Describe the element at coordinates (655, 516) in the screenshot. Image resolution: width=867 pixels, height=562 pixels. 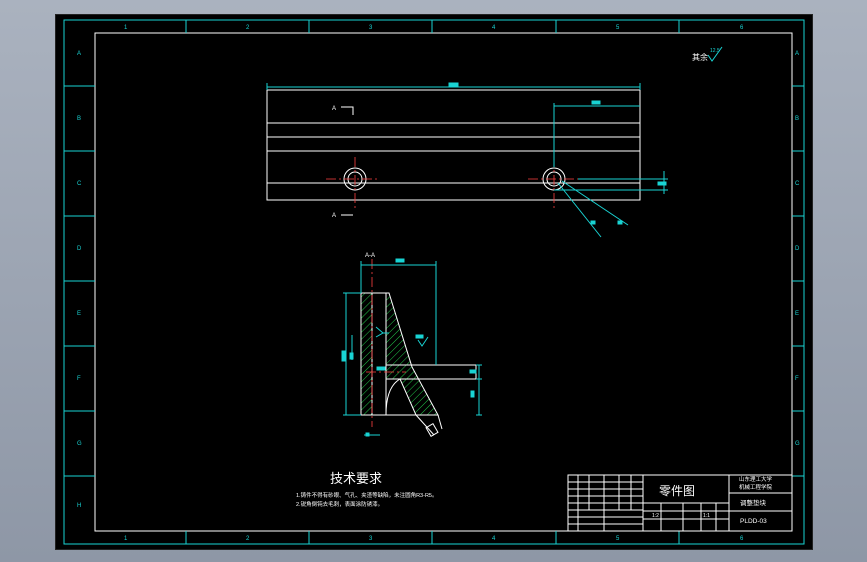
I see `sheet: 1:2` at that location.